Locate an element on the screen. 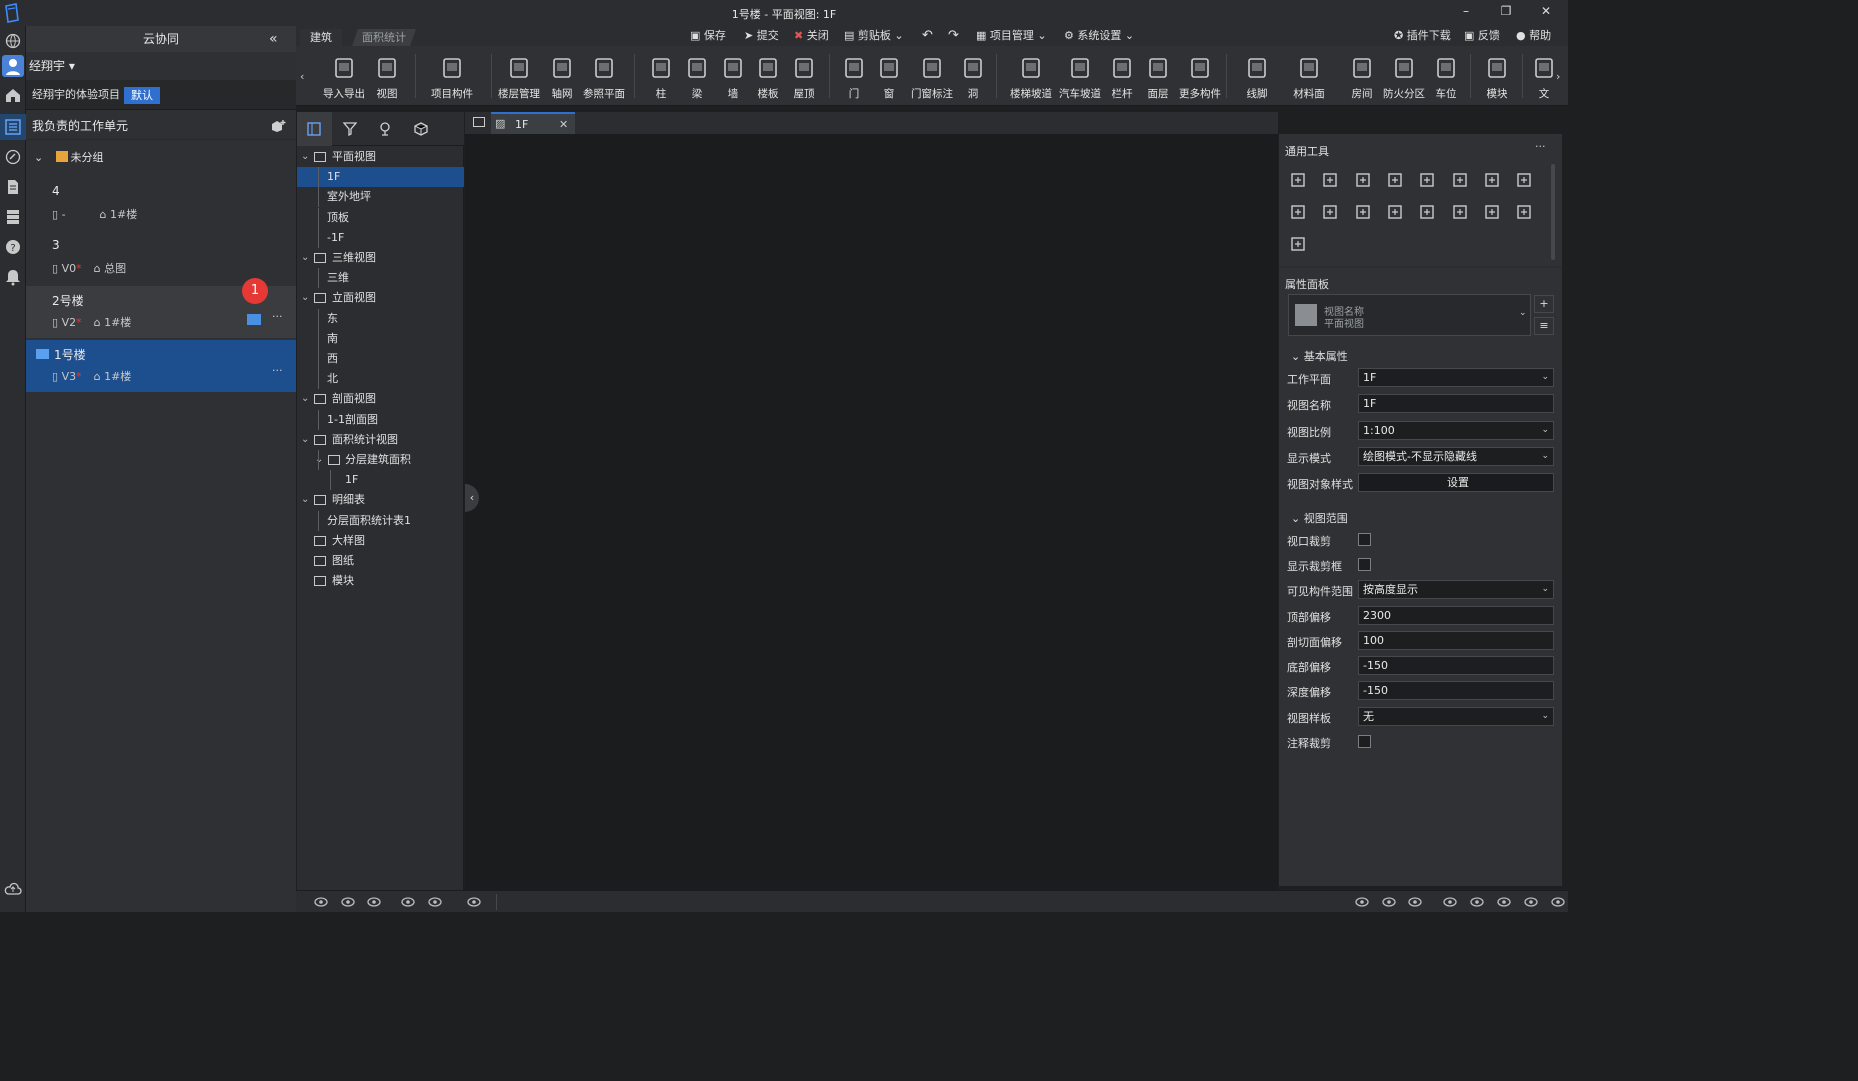 The image size is (1858, 1081). close-doc-button: ✖ 关闭 is located at coordinates (811, 36).